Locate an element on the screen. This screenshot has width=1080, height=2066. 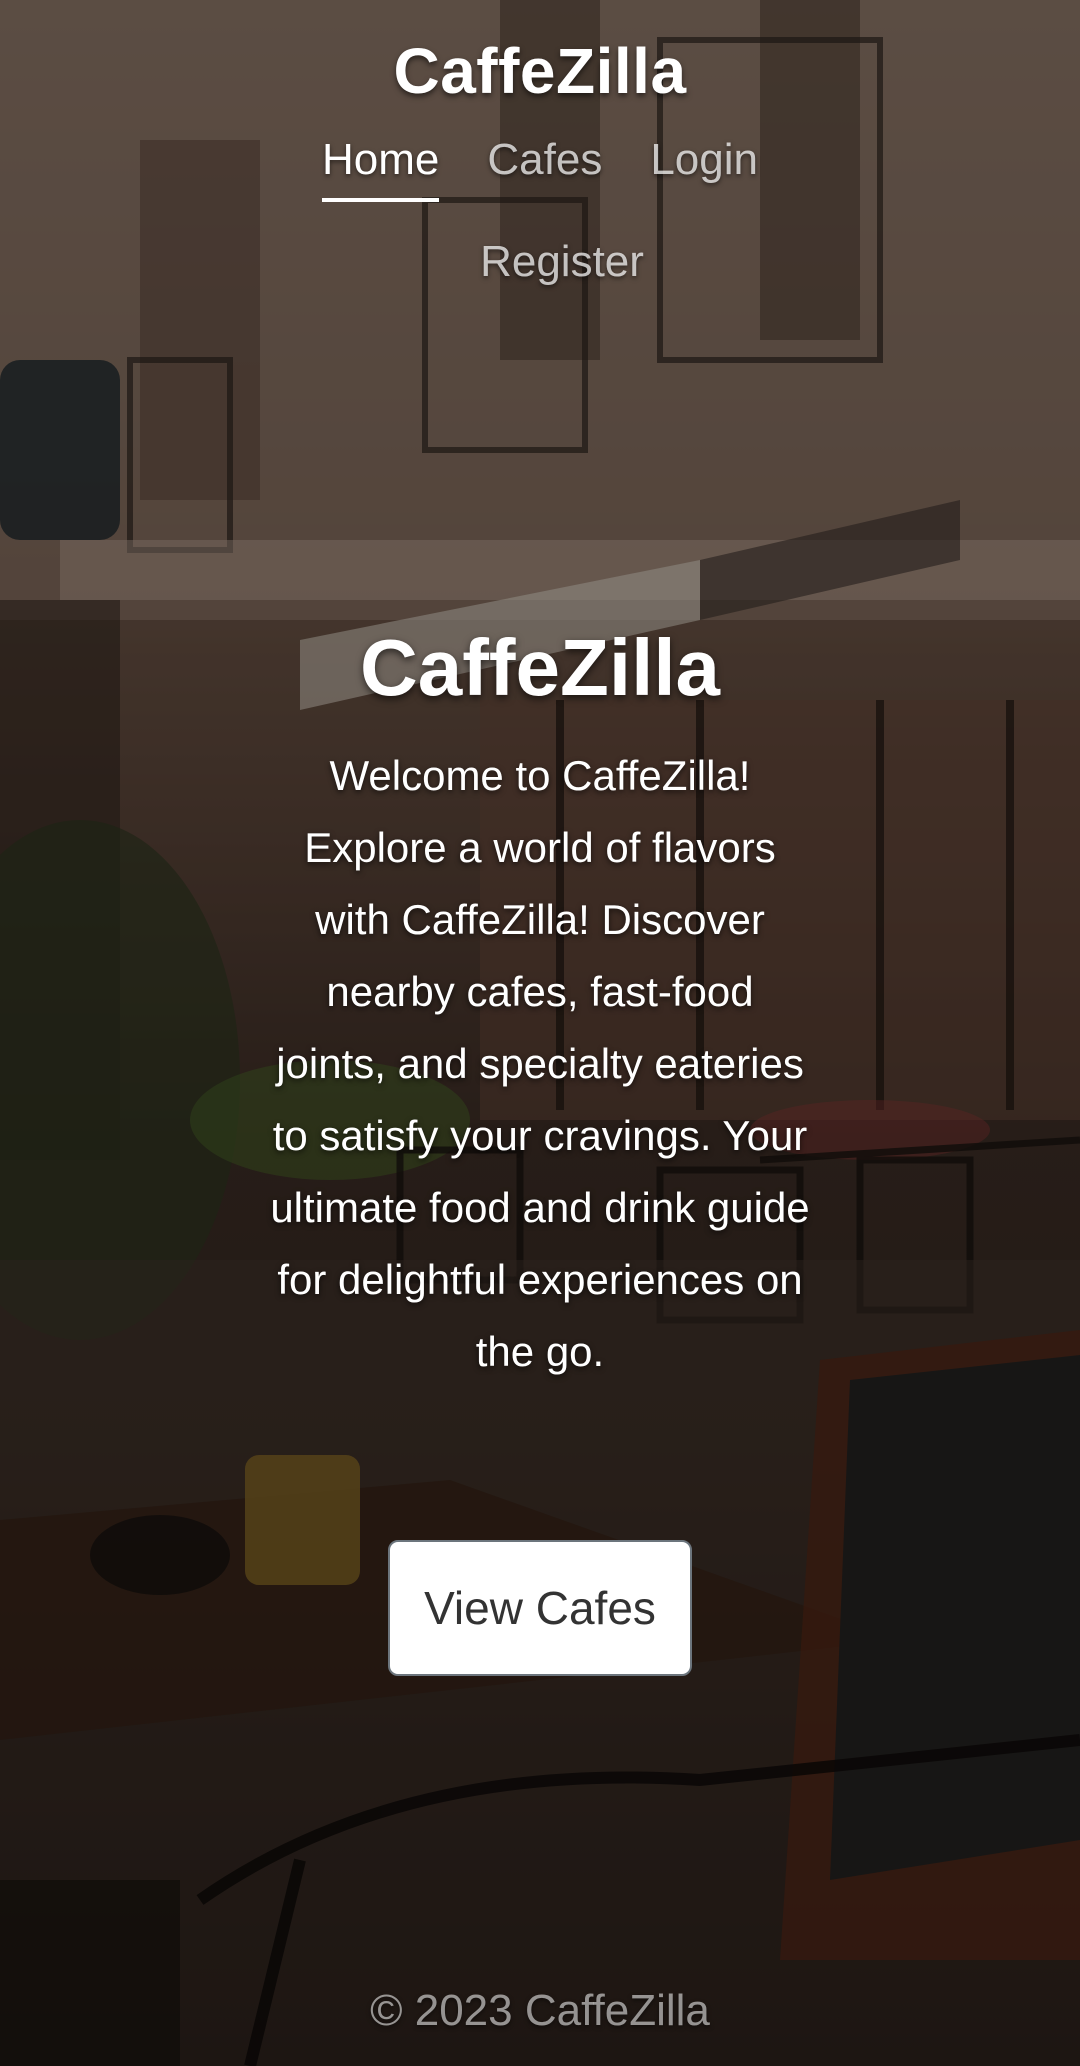
nav-cafes: Cafes is located at coordinates (544, 166).